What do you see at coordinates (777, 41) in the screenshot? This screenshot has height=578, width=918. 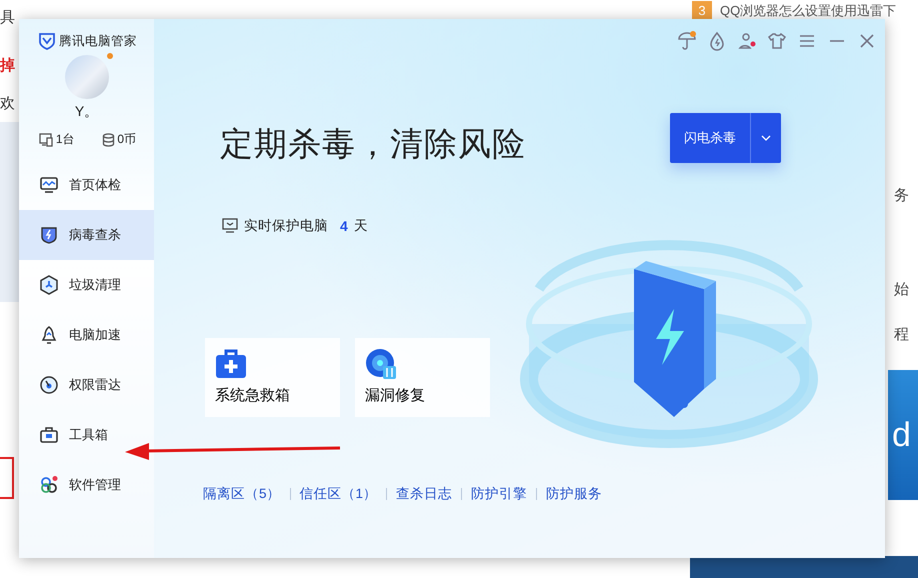 I see `shirt-icon` at bounding box center [777, 41].